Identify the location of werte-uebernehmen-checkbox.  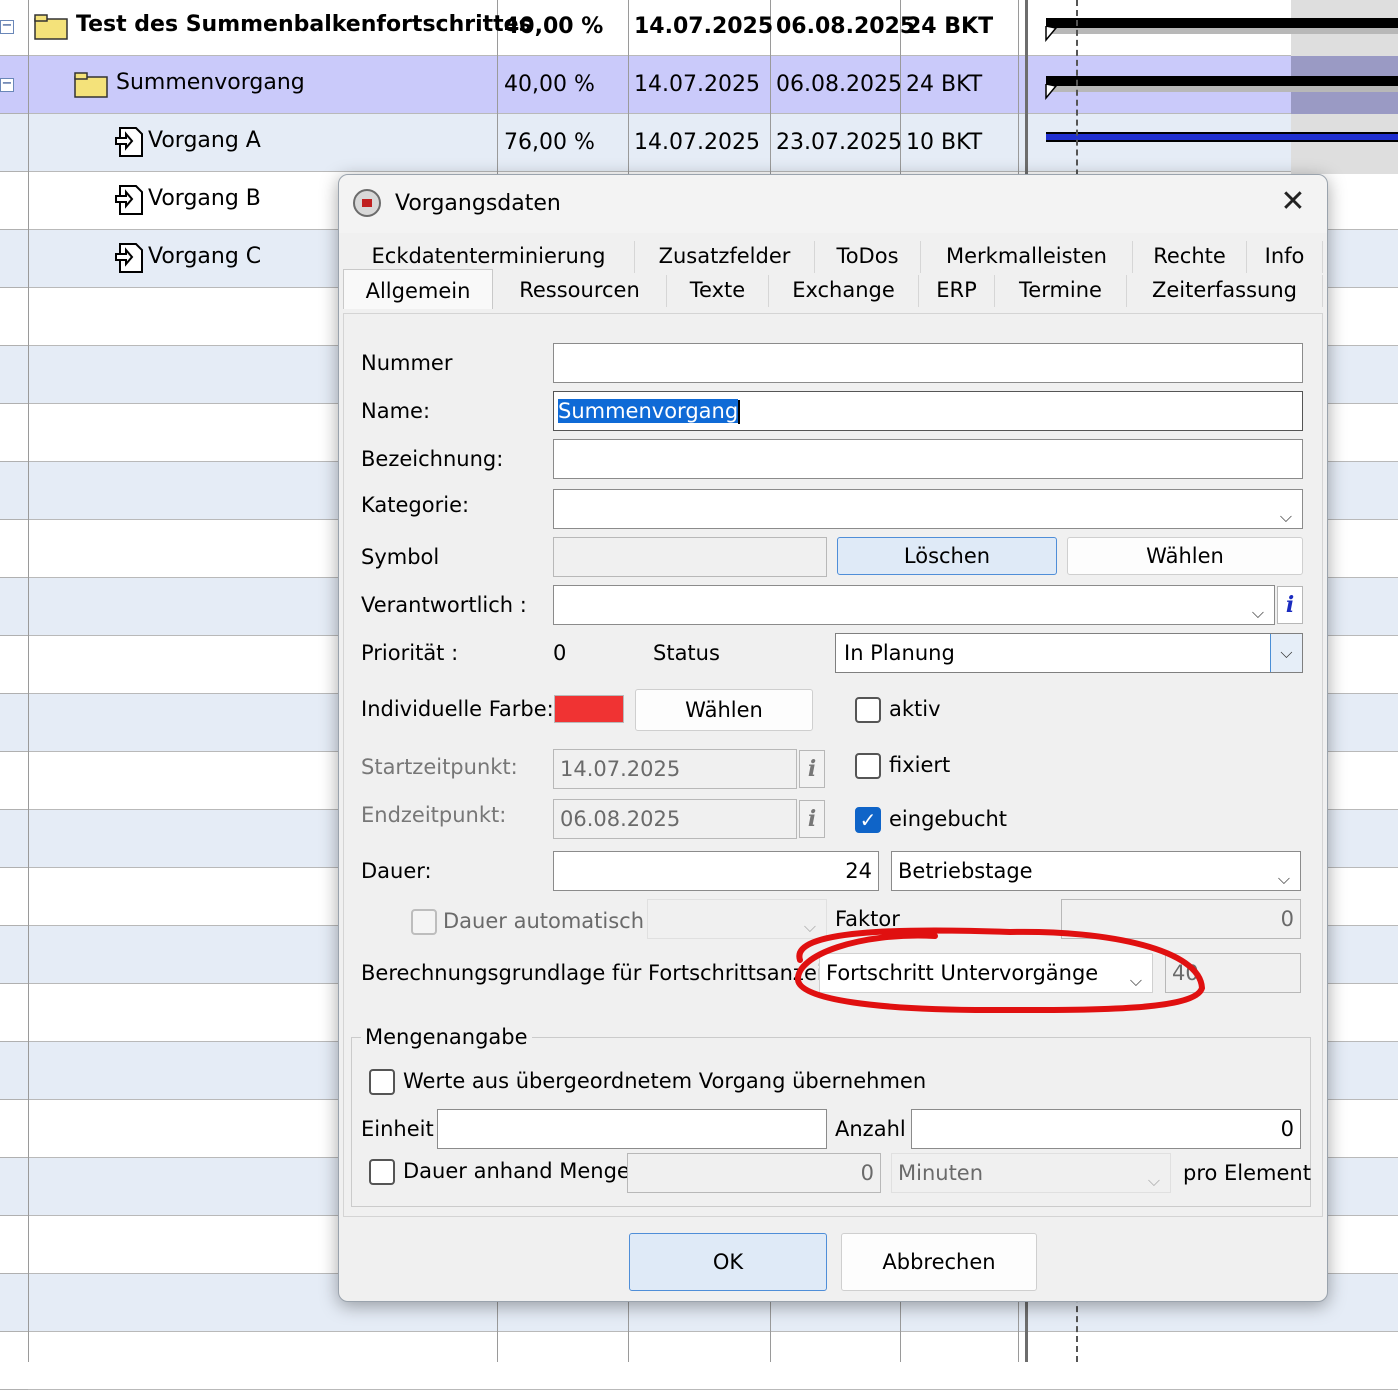
(382, 1082).